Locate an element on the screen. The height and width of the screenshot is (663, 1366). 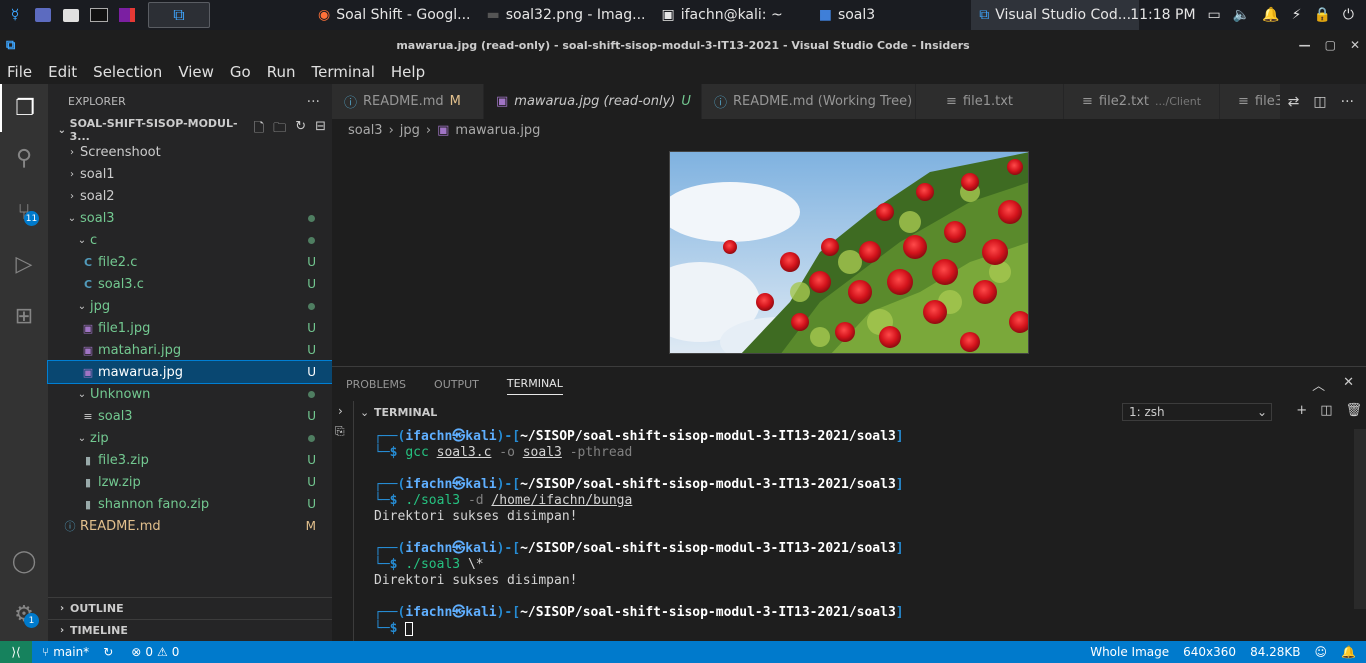
tree-file-lzw-zip: ▮ lzw.zip U is located at coordinates (190, 482).